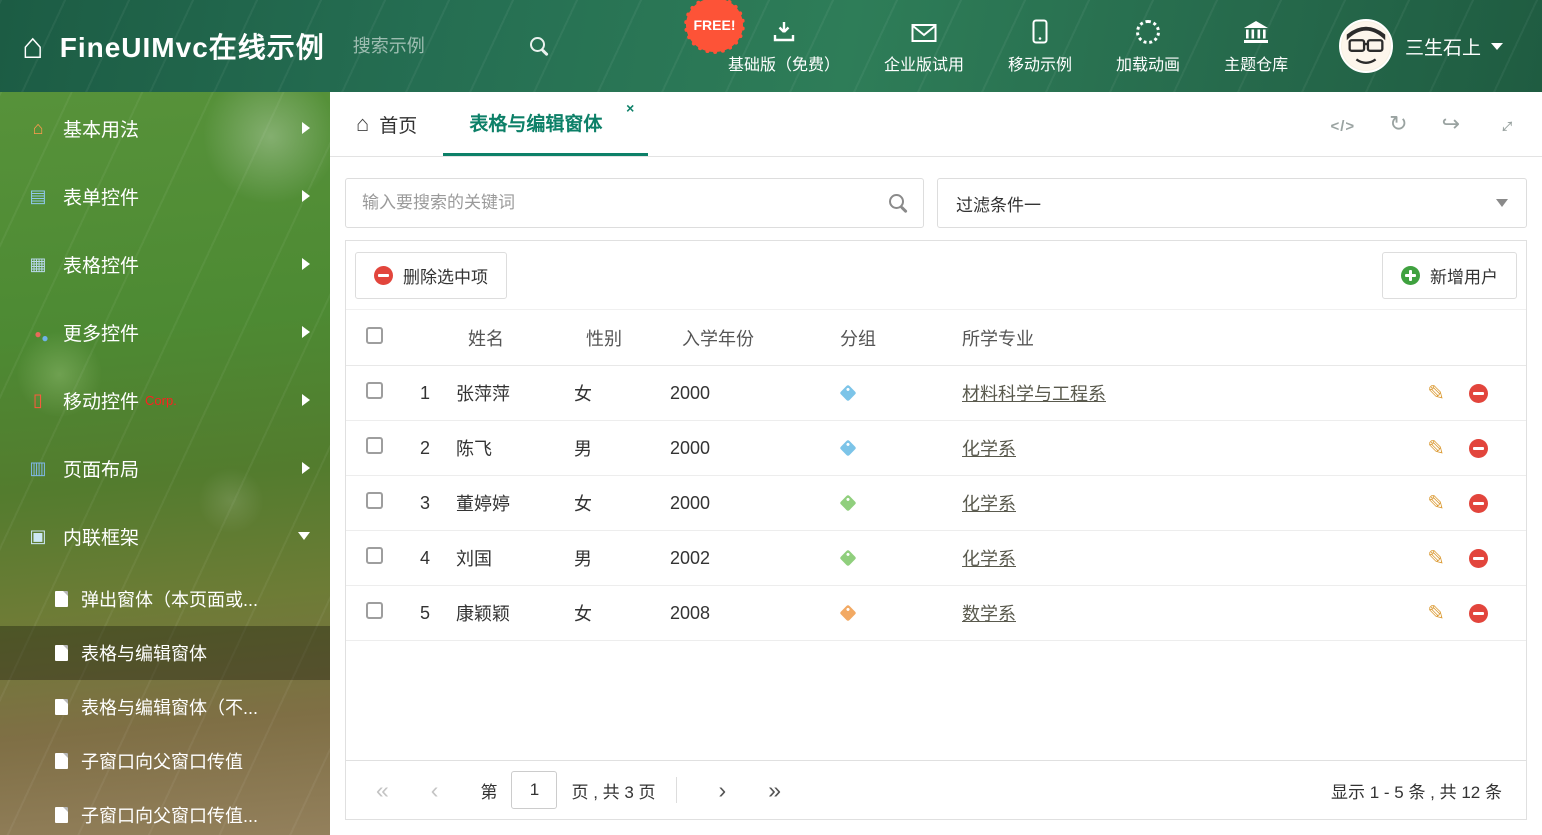 The image size is (1542, 835). Describe the element at coordinates (879, 337) in the screenshot. I see `column-header-group: 分组` at that location.